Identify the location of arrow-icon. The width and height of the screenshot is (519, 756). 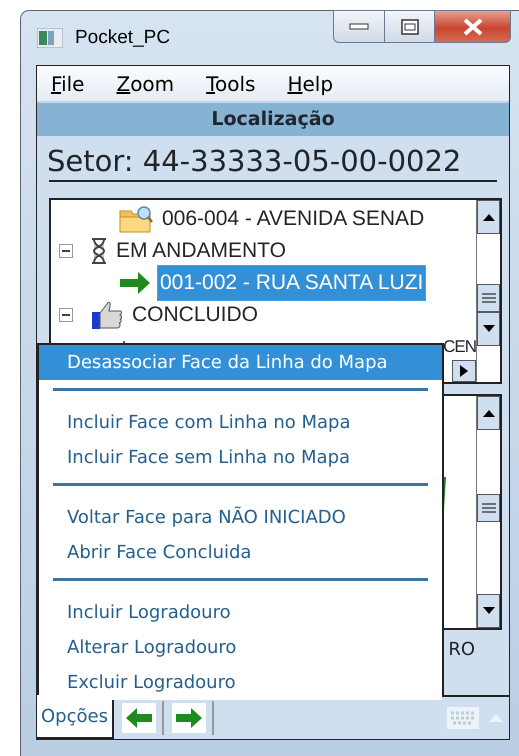
(135, 283).